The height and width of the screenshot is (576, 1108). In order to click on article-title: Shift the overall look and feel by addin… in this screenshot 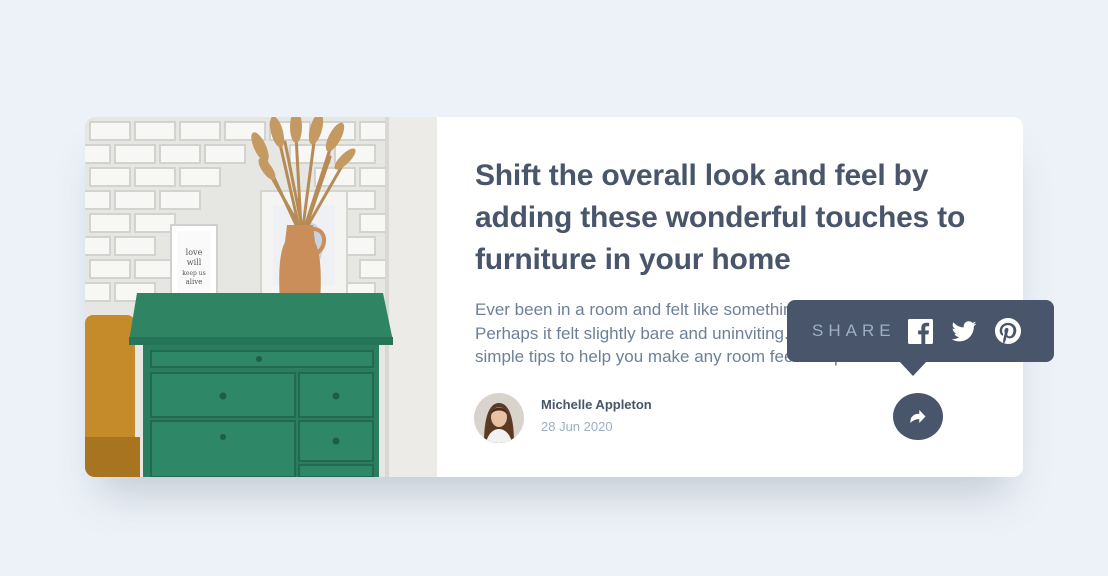, I will do `click(720, 217)`.